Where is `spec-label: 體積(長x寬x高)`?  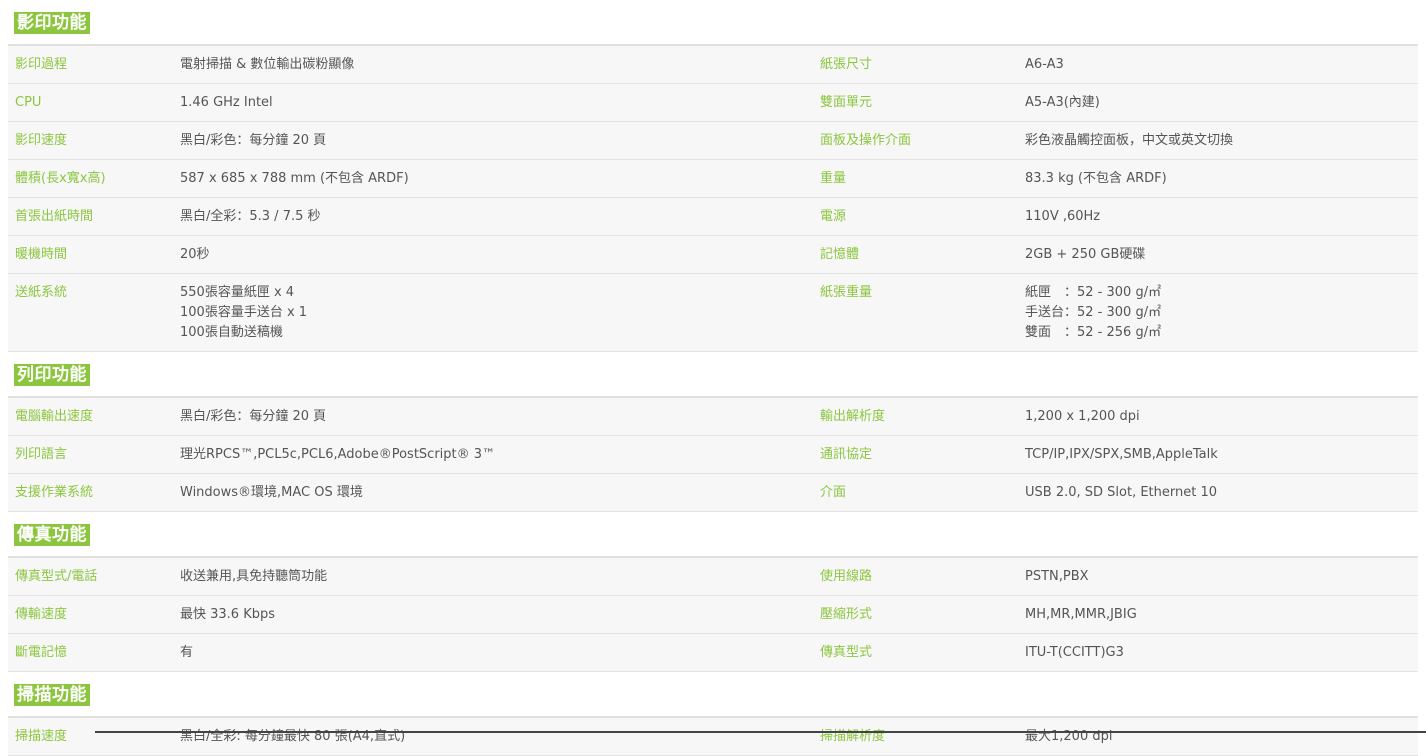 spec-label: 體積(長x寬x高) is located at coordinates (60, 178).